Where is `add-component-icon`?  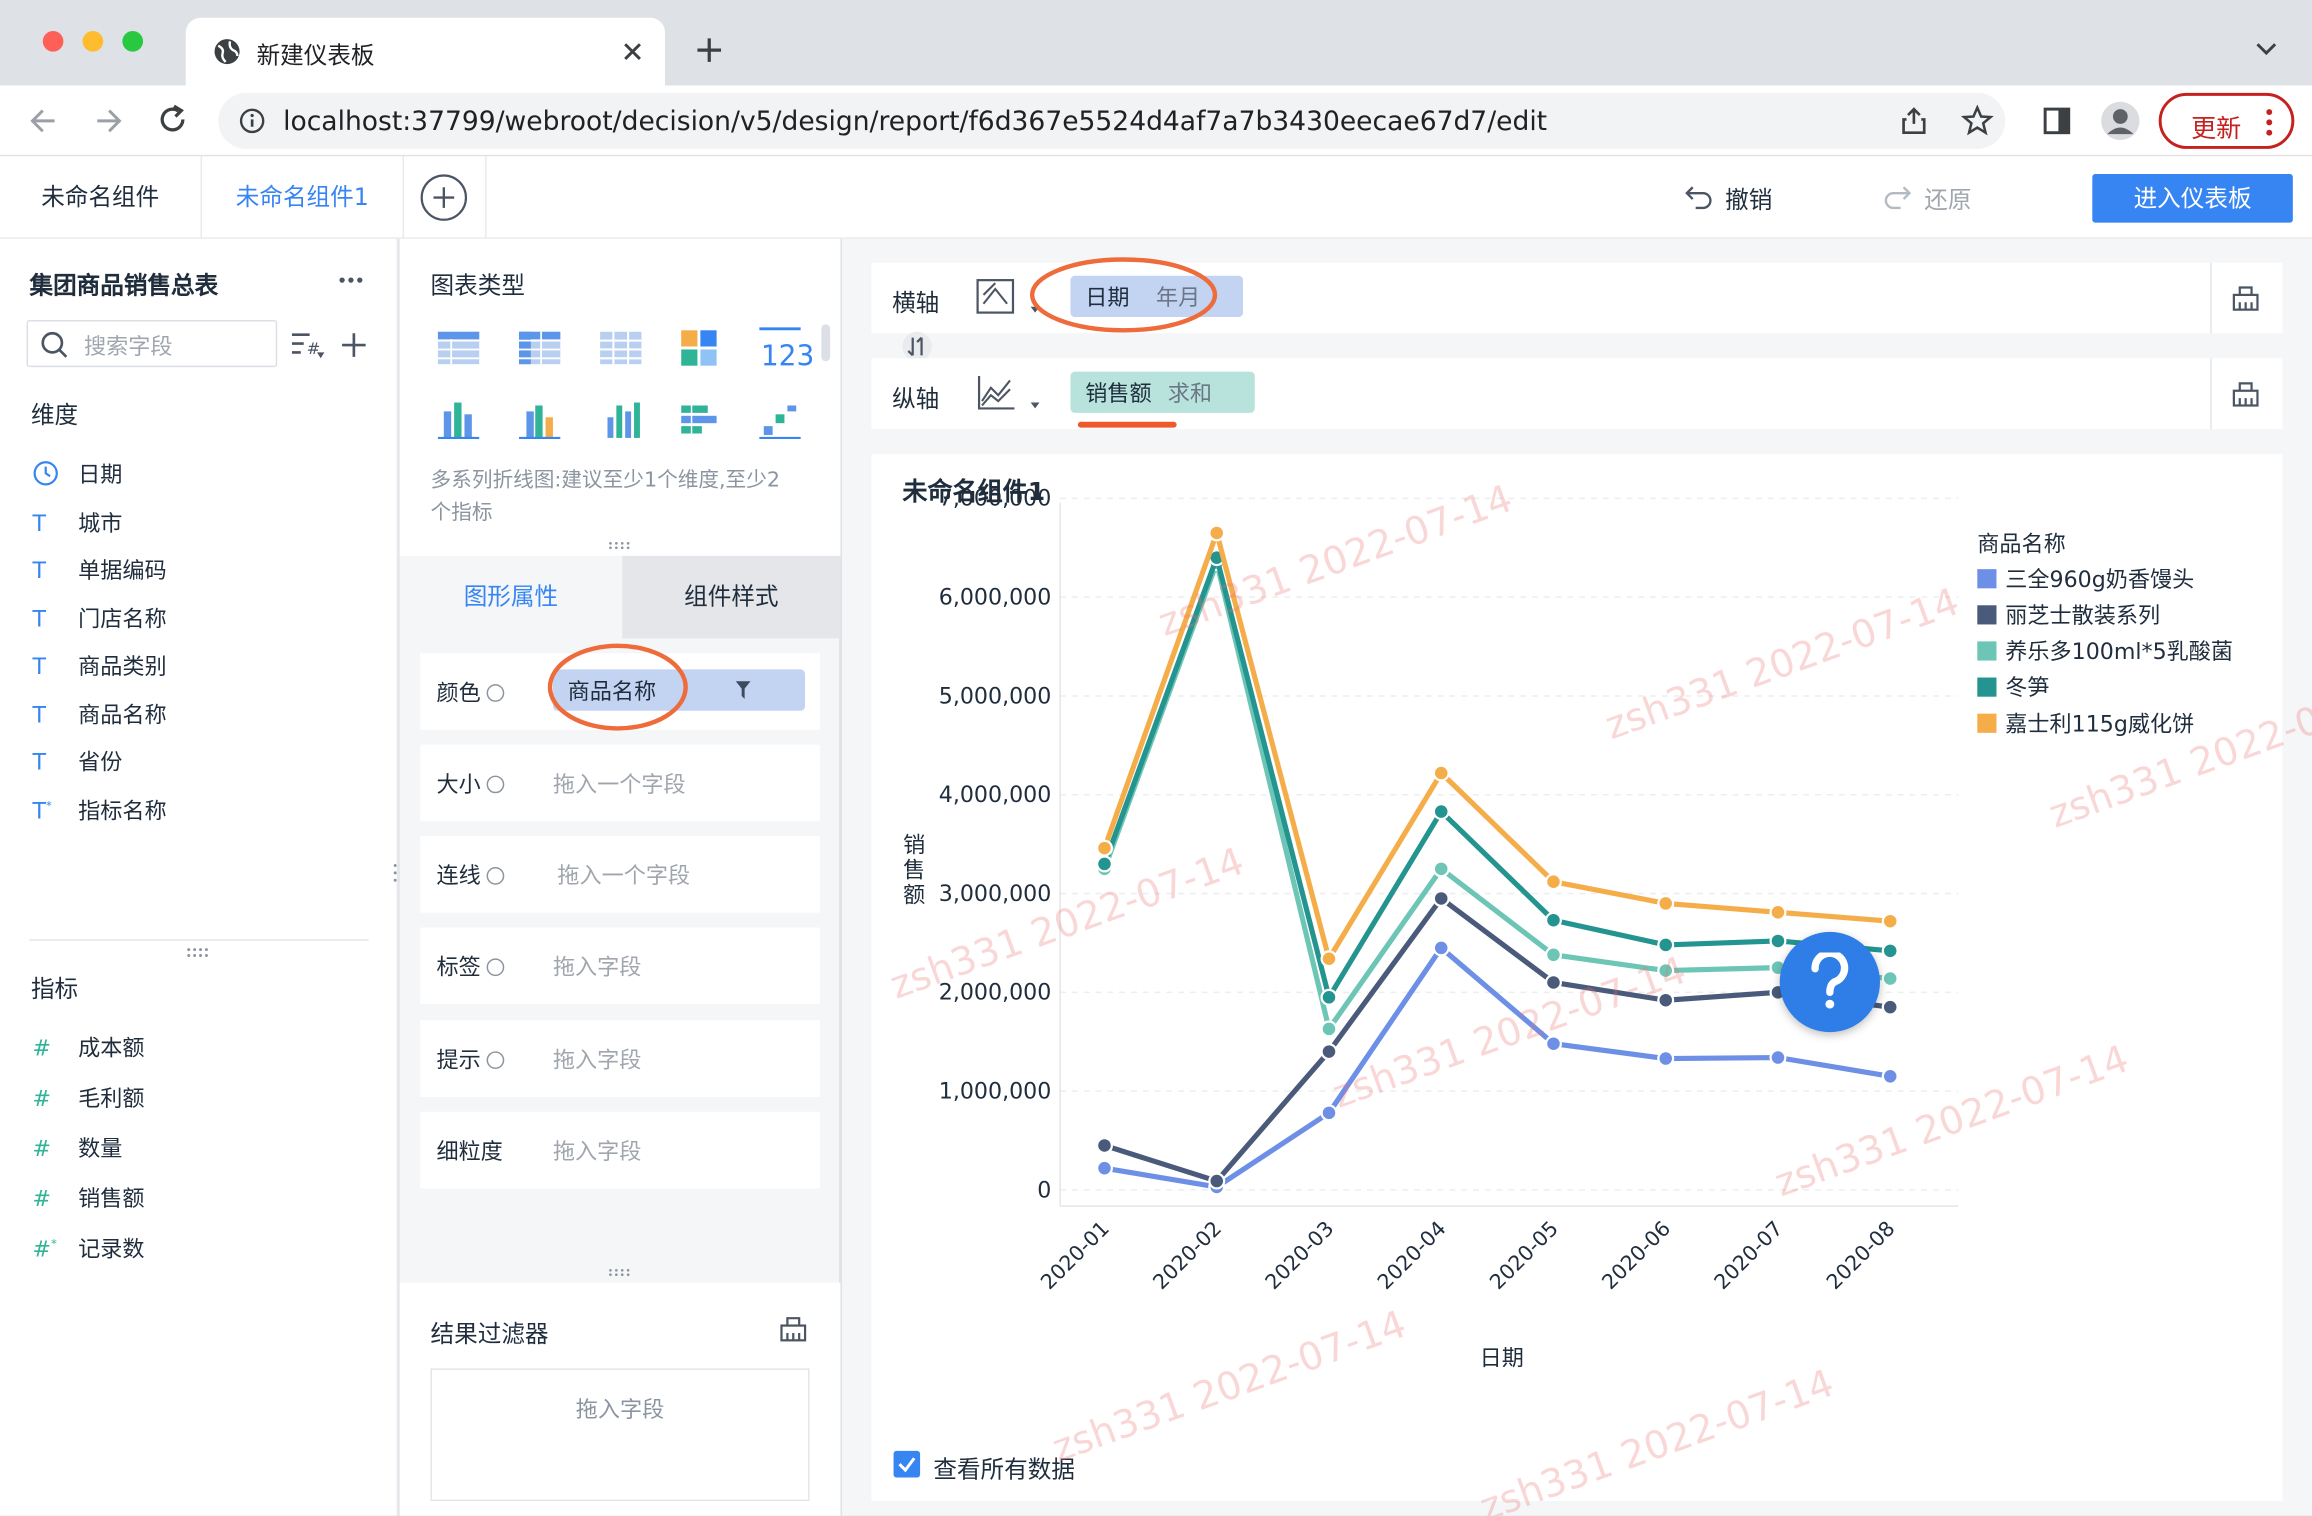
add-component-icon is located at coordinates (444, 197).